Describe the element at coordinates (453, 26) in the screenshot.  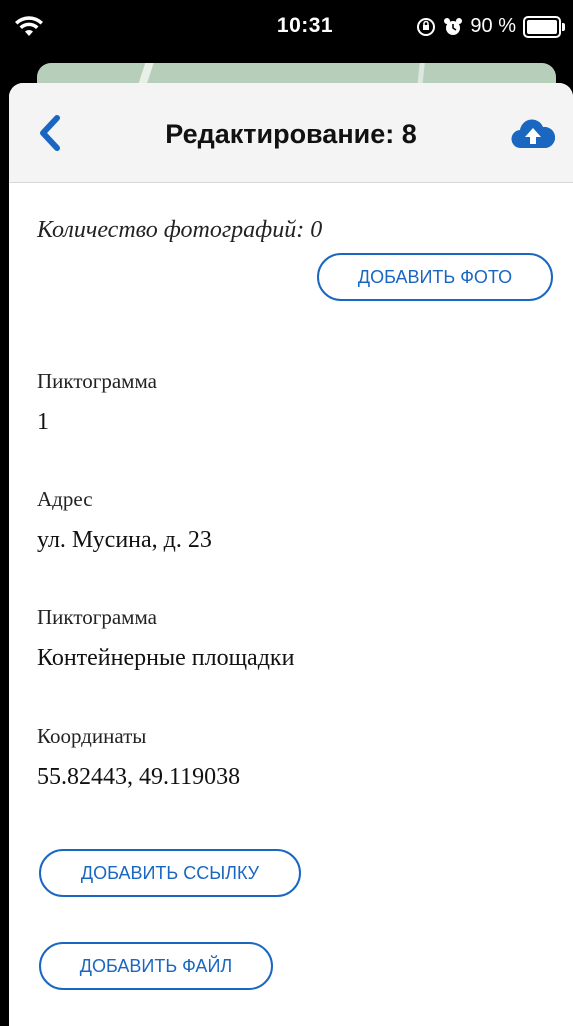
I see `alarm-icon` at that location.